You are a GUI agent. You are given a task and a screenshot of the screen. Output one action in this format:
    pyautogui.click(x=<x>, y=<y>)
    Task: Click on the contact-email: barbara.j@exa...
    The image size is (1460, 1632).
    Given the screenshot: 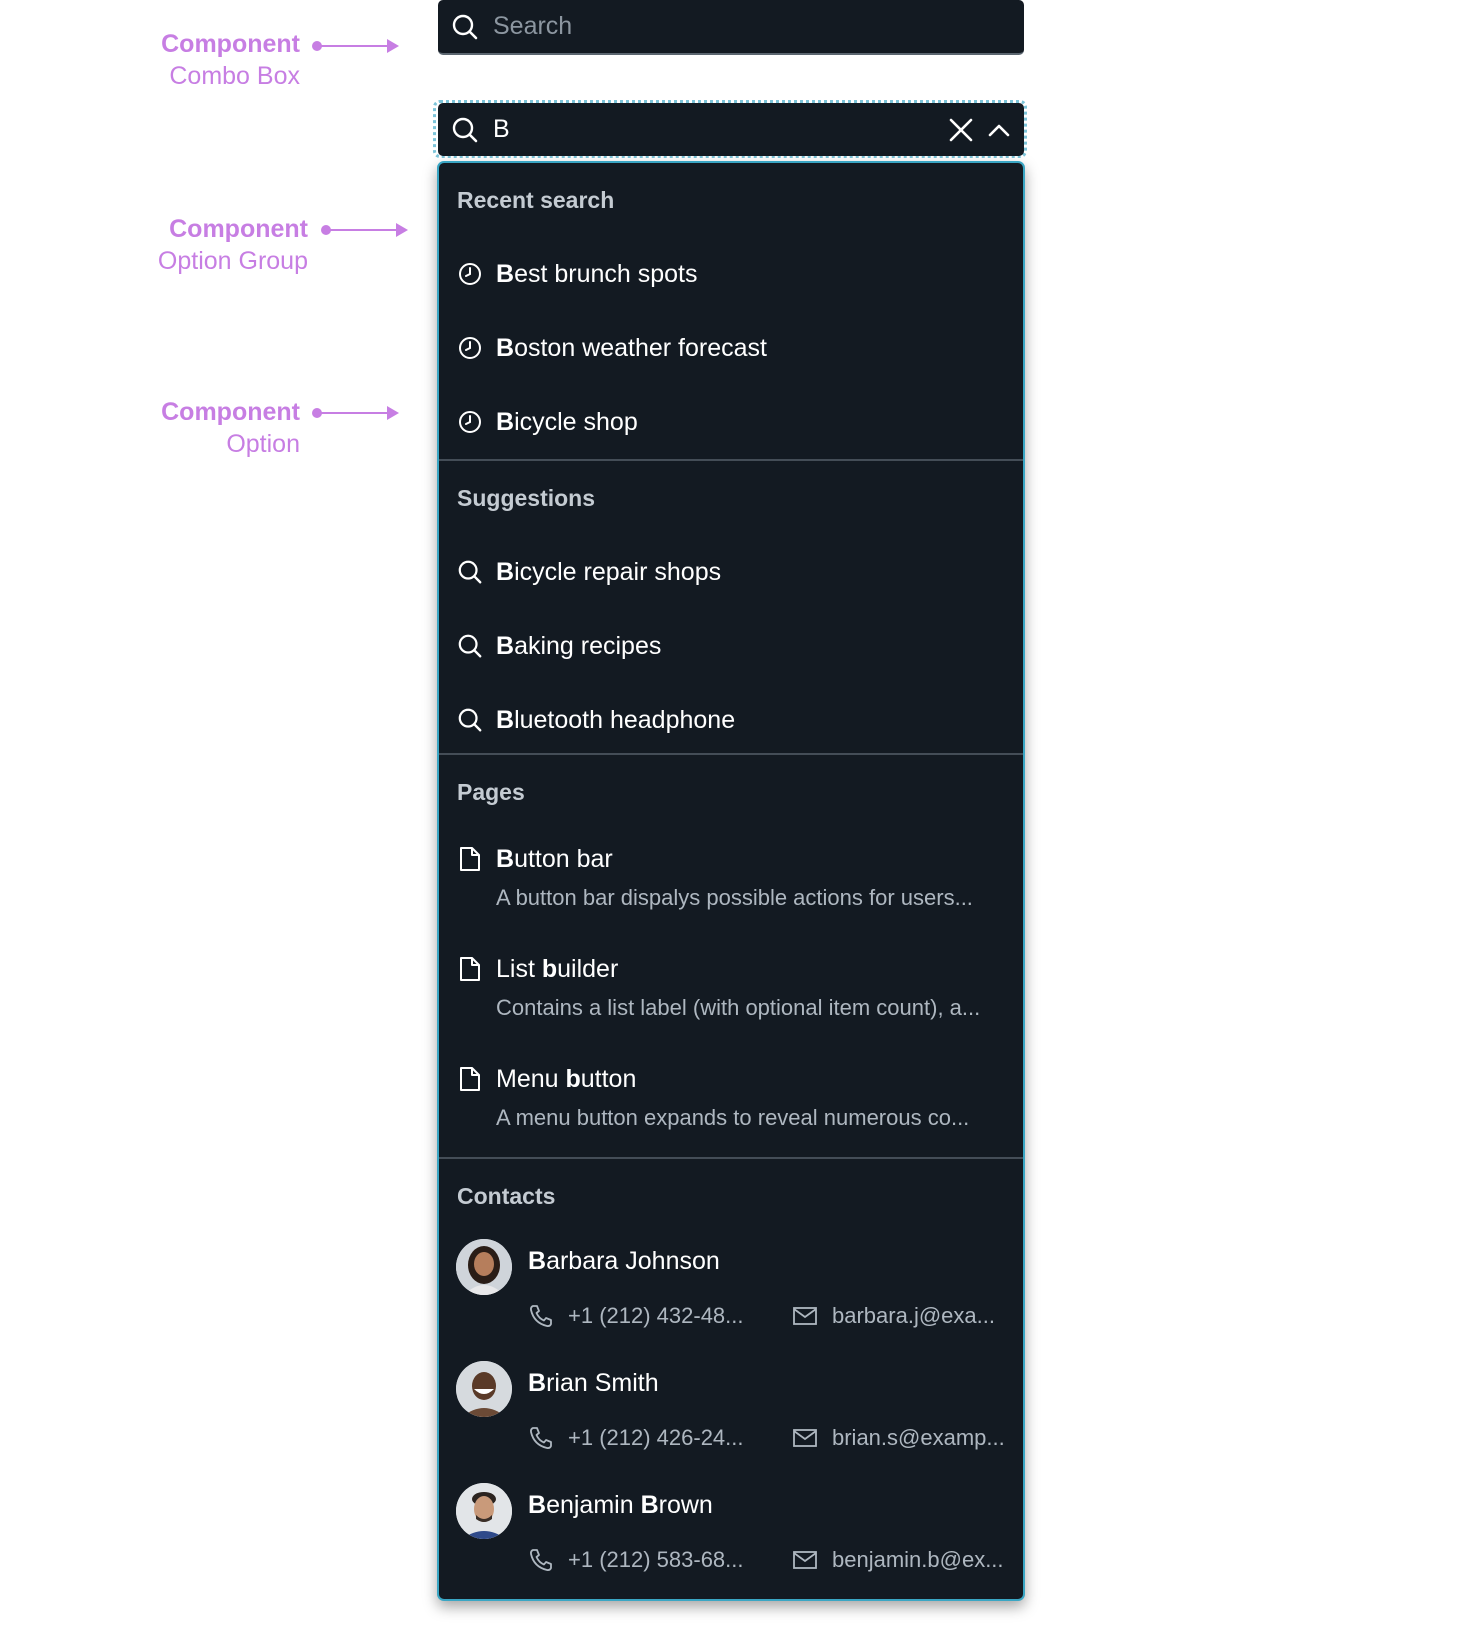 What is the action you would take?
    pyautogui.click(x=893, y=1316)
    